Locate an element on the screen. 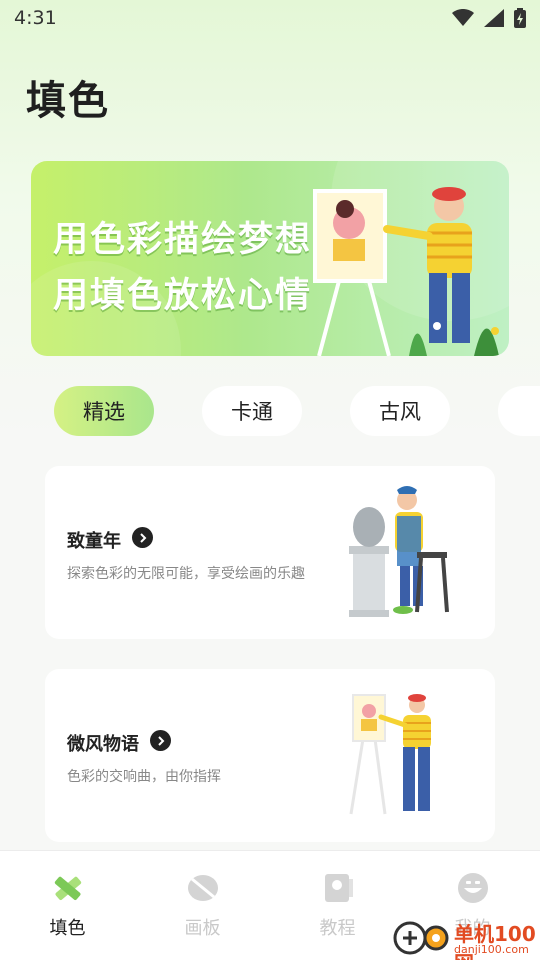 This screenshot has height=960, width=540. watermark-logo-icon is located at coordinates (421, 938).